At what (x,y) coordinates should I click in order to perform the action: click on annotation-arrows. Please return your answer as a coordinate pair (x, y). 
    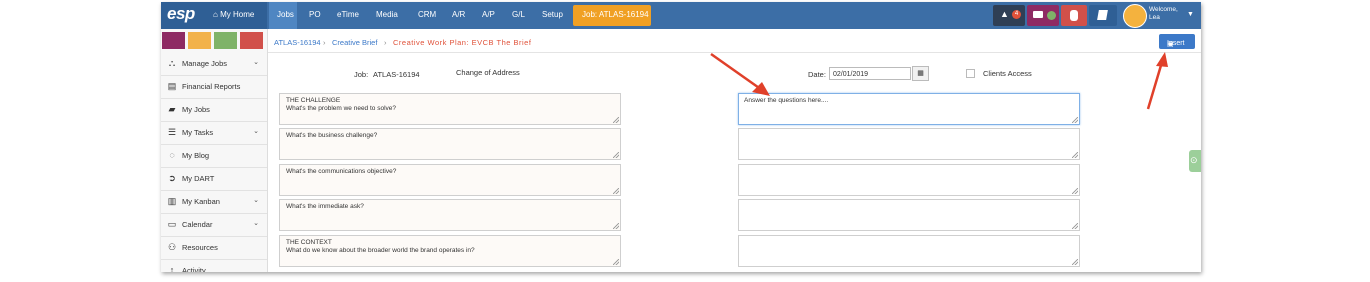
    Looking at the image, I should click on (939, 81).